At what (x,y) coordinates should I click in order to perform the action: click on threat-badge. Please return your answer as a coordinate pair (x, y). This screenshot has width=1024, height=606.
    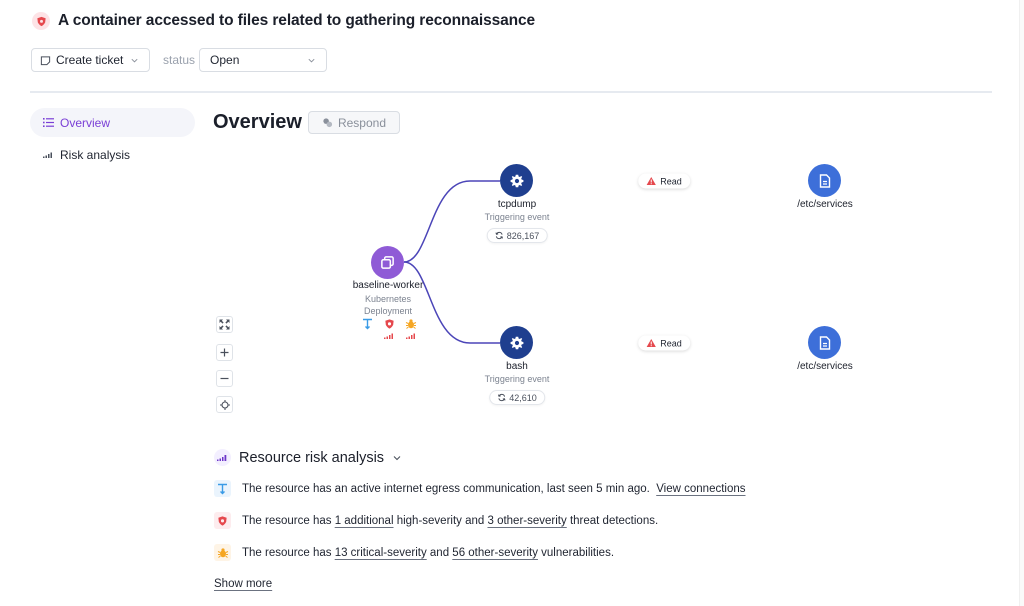
    Looking at the image, I should click on (389, 328).